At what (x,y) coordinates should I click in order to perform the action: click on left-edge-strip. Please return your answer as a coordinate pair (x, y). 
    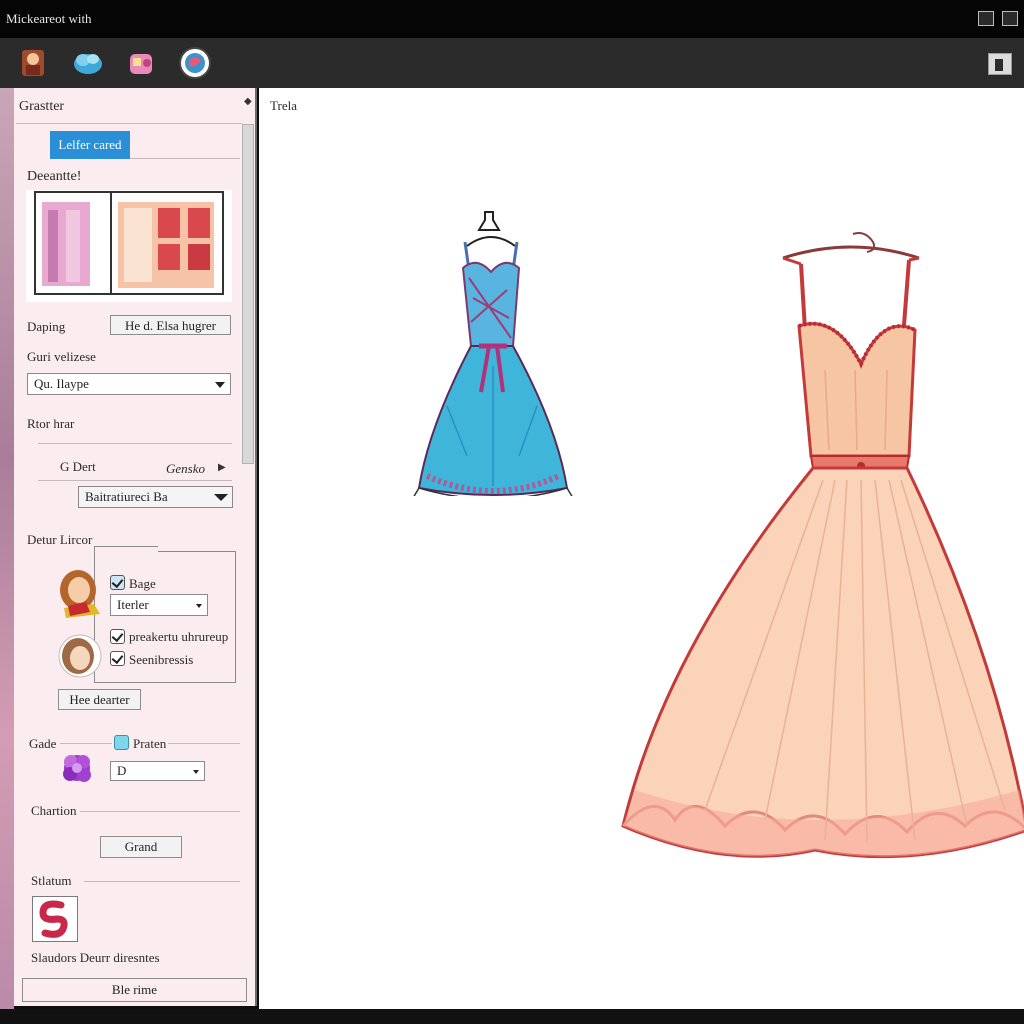
    Looking at the image, I should click on (7, 550).